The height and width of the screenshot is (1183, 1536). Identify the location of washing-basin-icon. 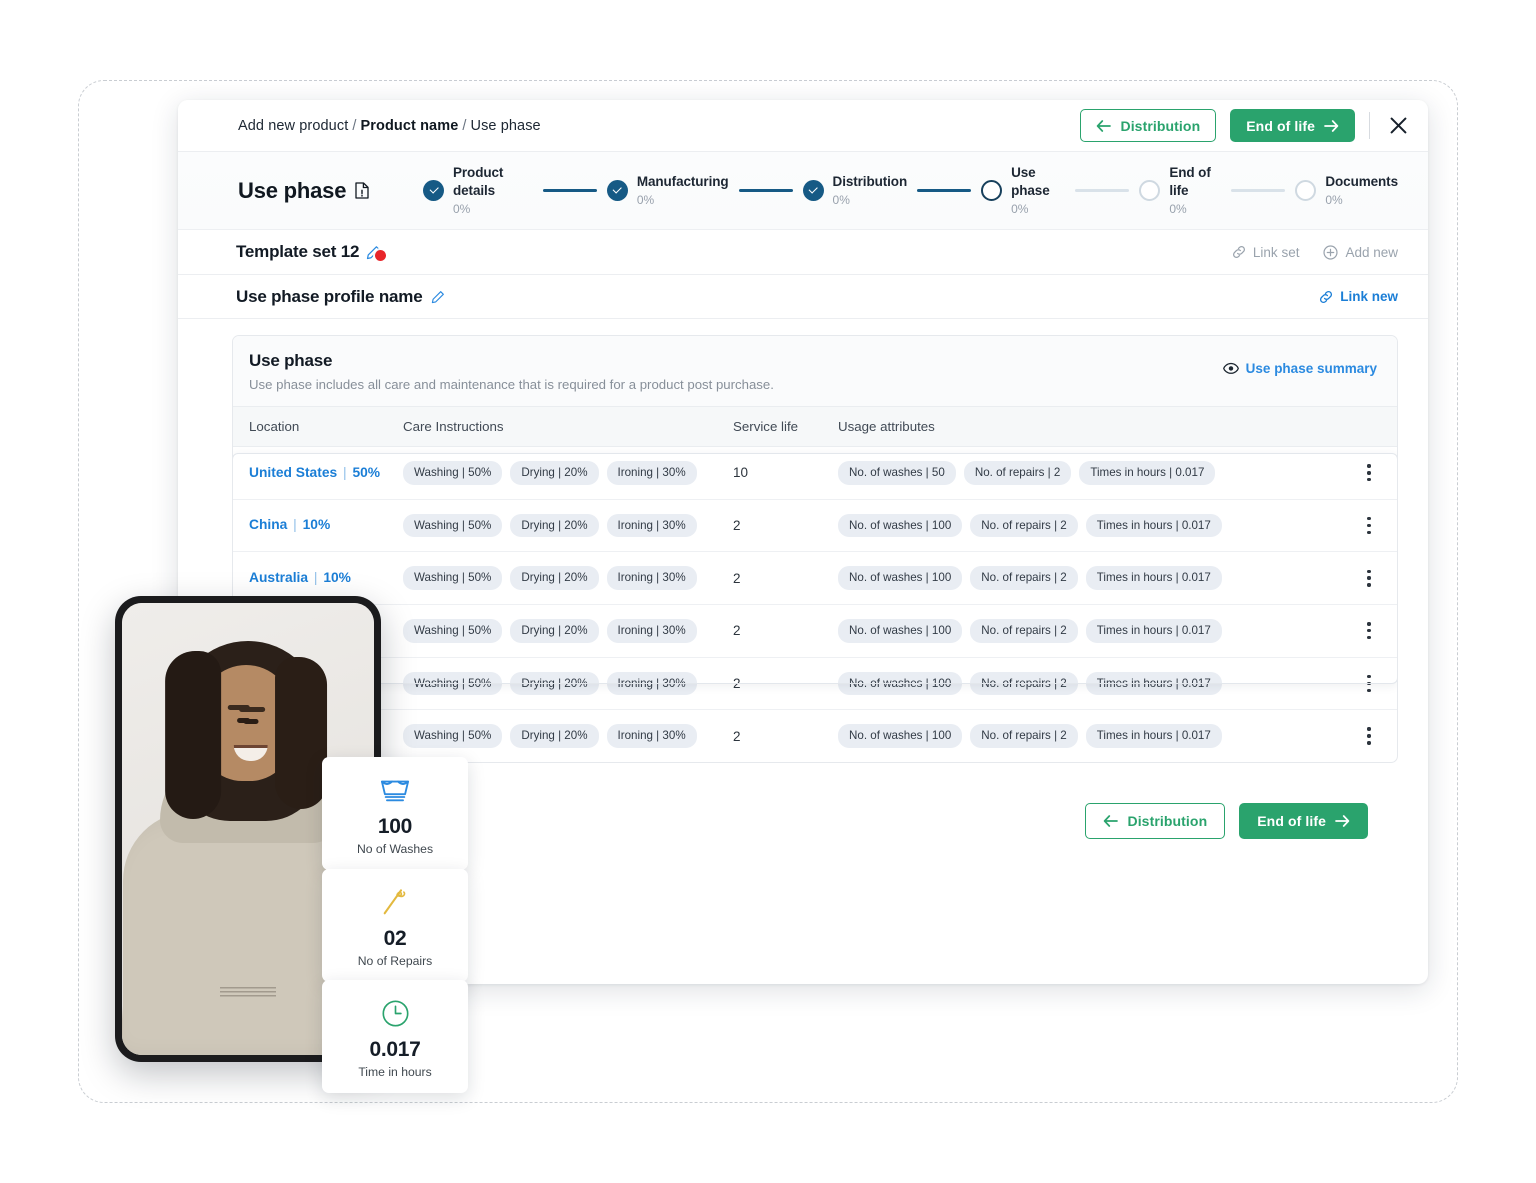
(395, 790).